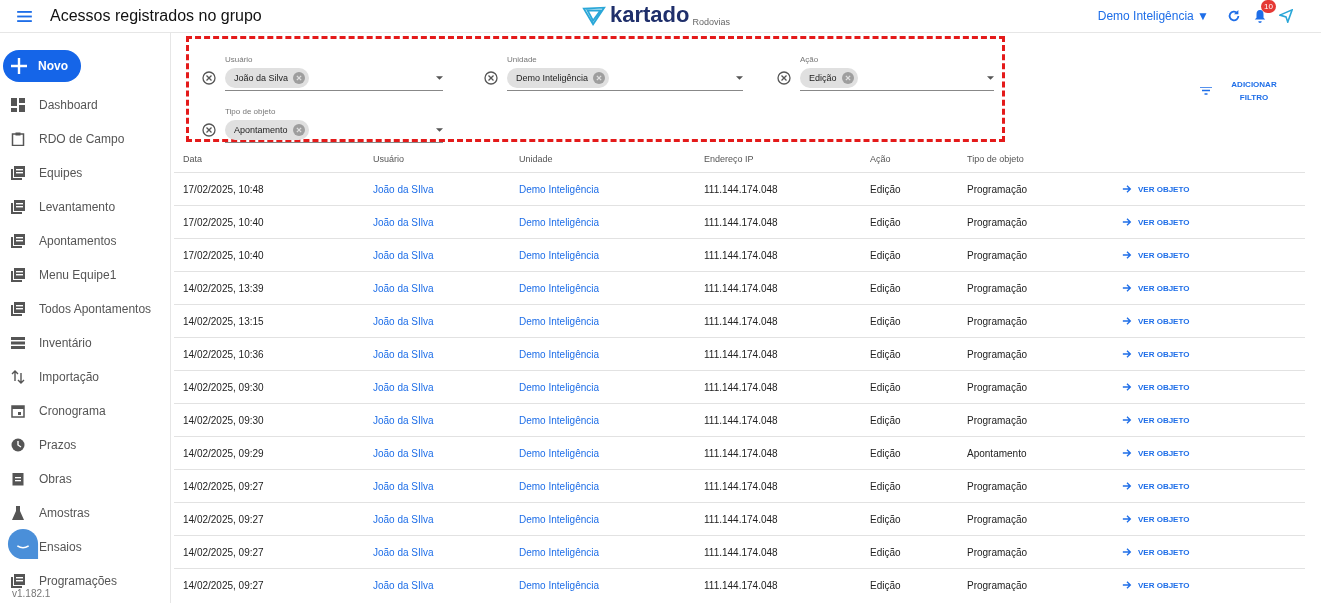 The width and height of the screenshot is (1321, 603). I want to click on logo-icon, so click(594, 16).